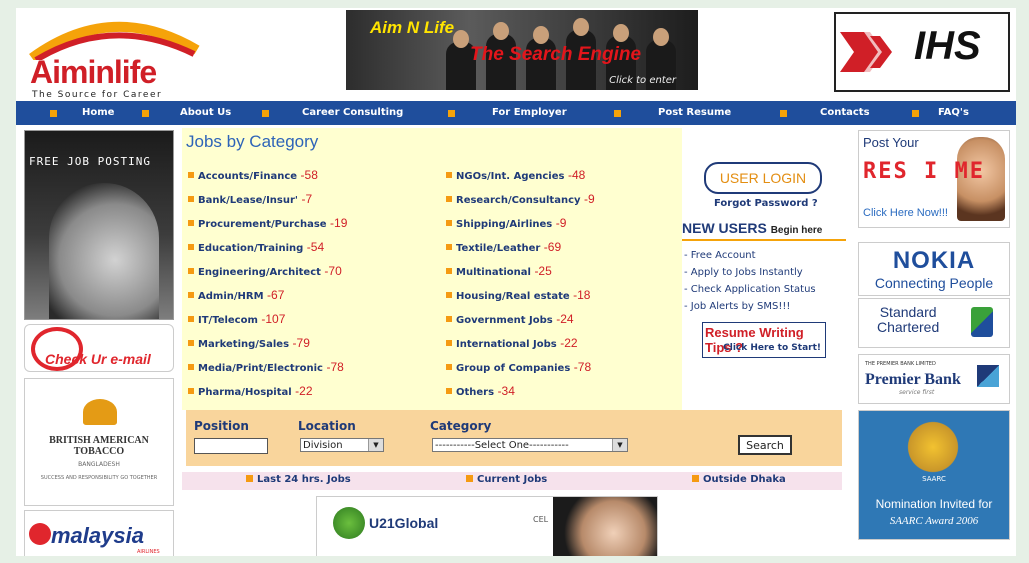  I want to click on free-job-posting-ad: FREE JOB POSTING, so click(99, 225).